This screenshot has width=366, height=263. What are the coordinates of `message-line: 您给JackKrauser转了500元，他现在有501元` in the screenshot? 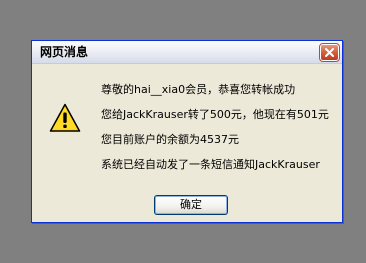 It's located at (215, 114).